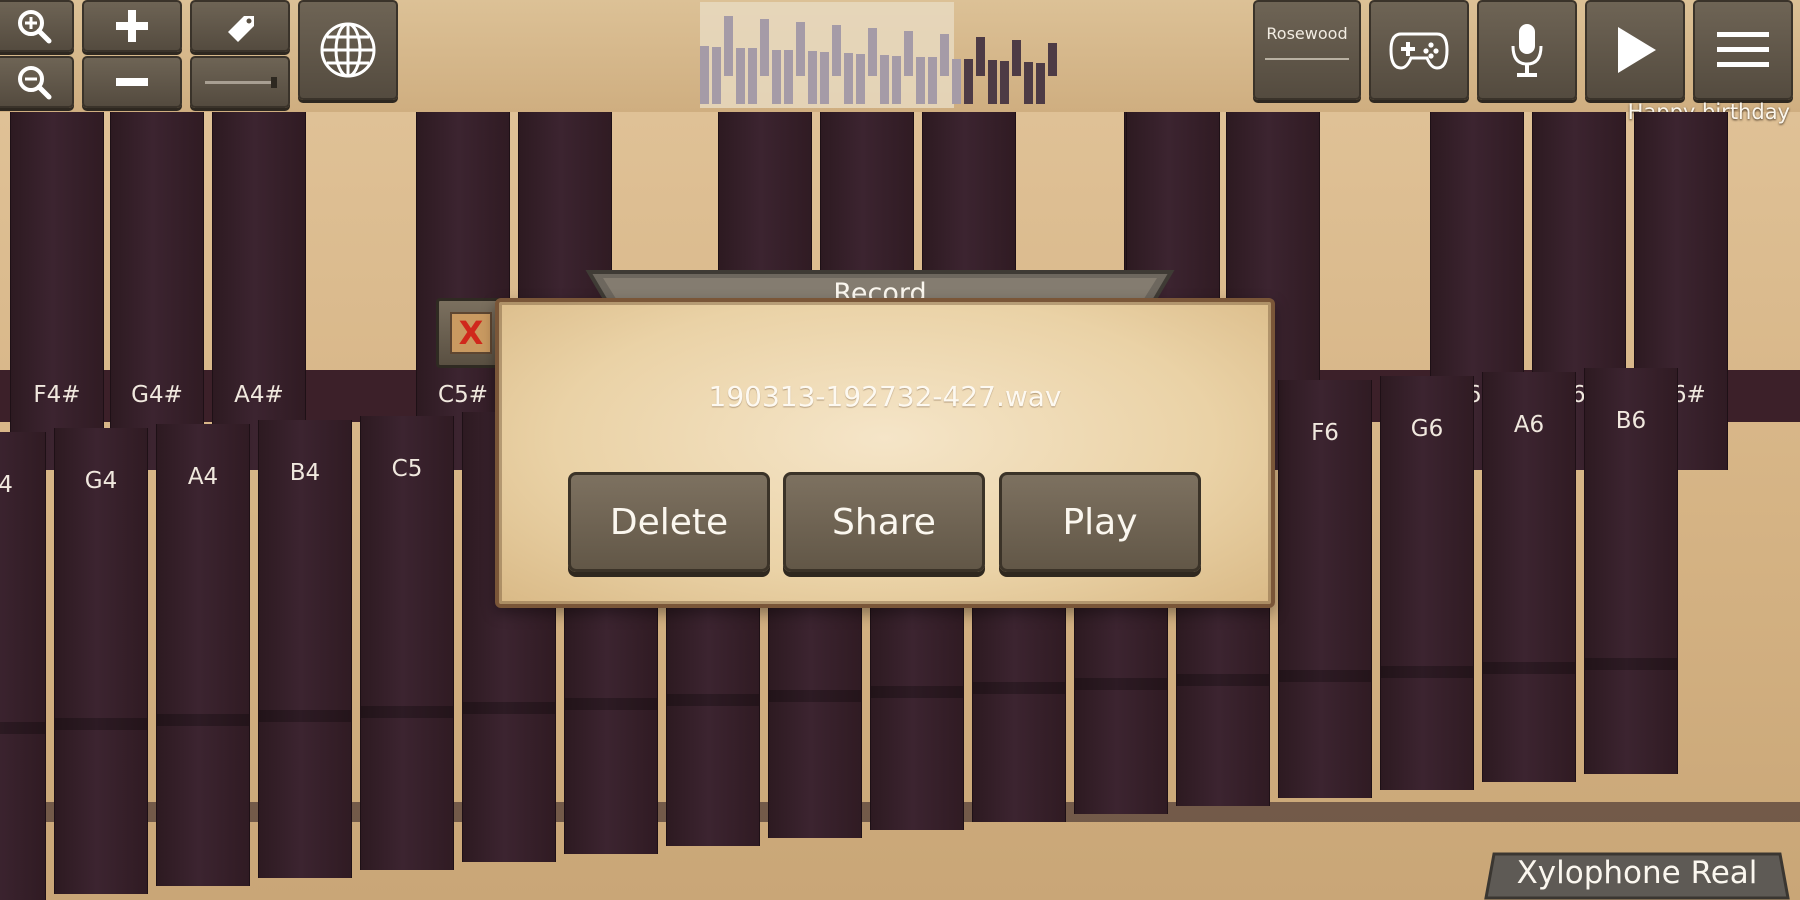 The image size is (1800, 900). I want to click on label-size-slider, so click(240, 82).